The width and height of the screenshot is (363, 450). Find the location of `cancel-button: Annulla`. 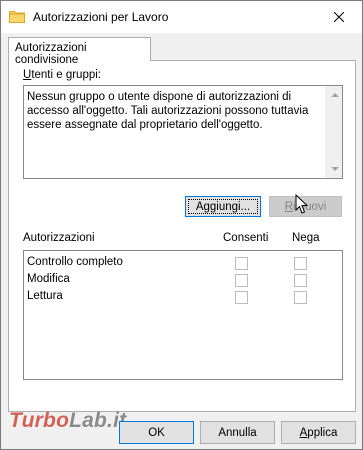

cancel-button: Annulla is located at coordinates (237, 432).